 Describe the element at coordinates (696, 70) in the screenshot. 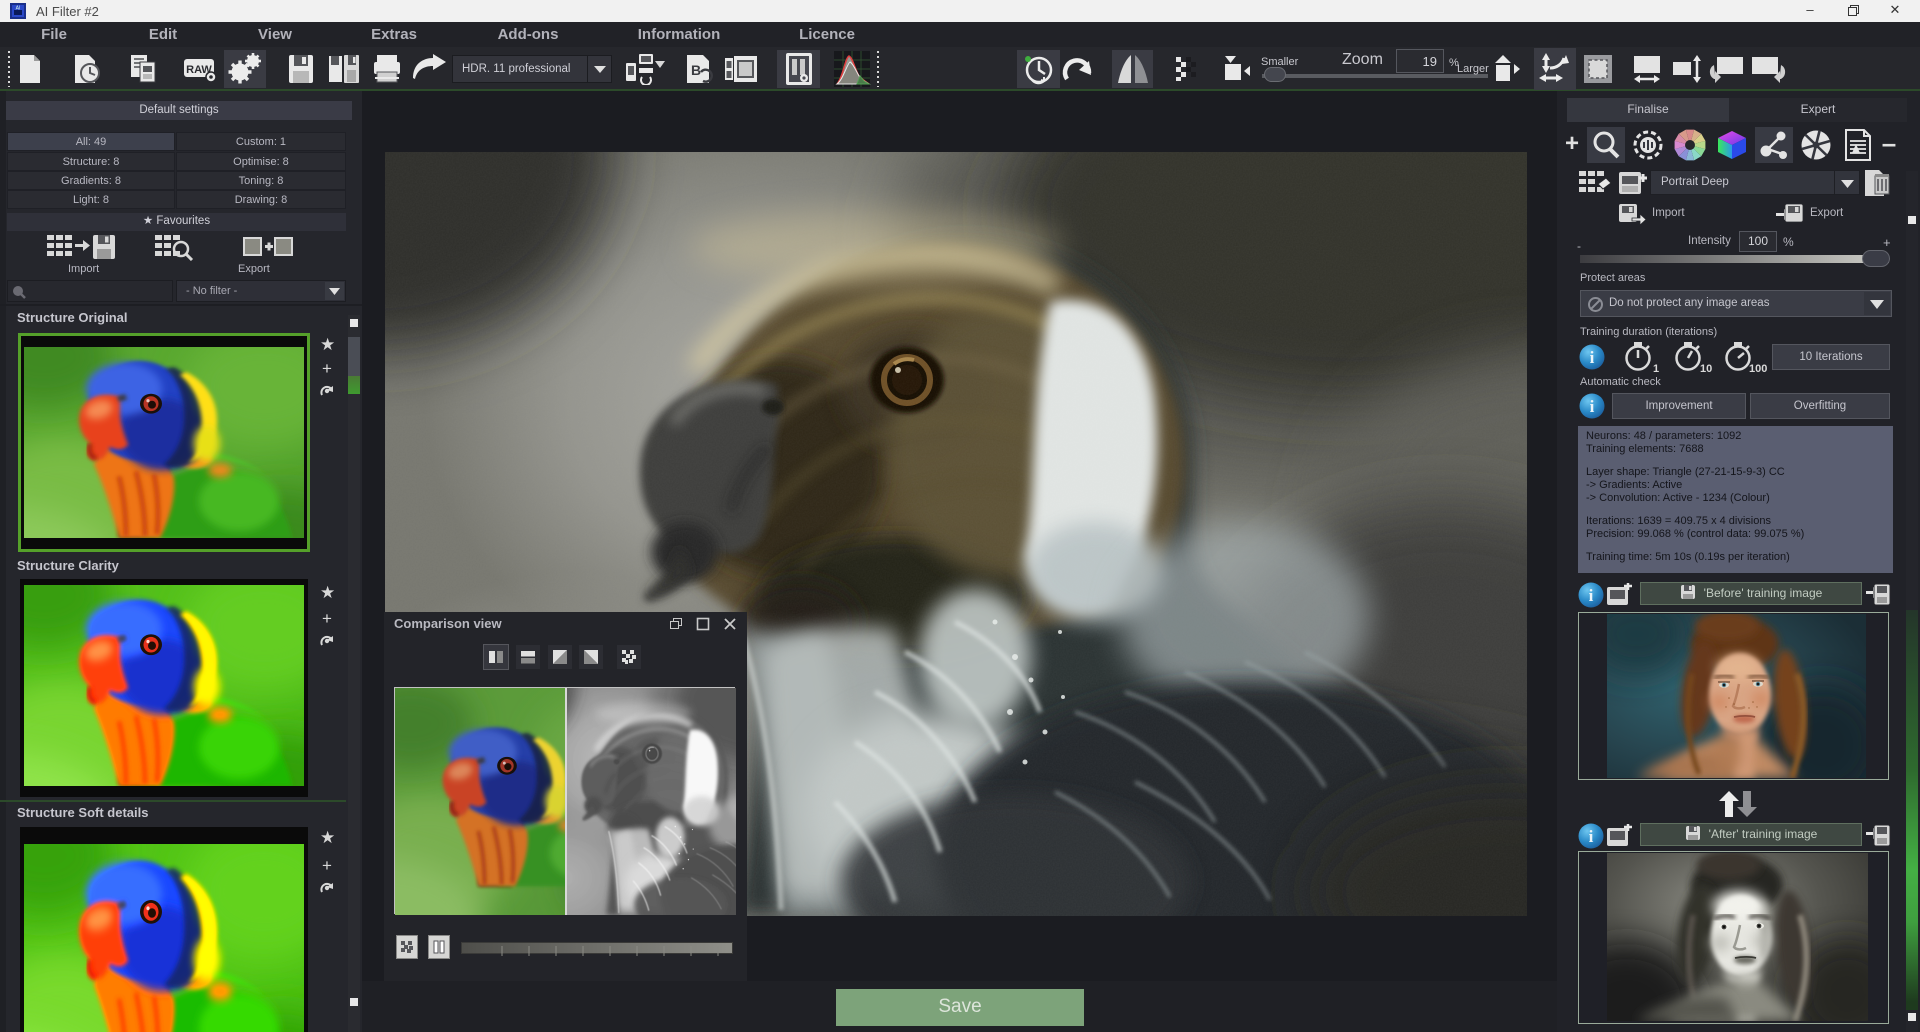

I see `svg-text: B` at that location.